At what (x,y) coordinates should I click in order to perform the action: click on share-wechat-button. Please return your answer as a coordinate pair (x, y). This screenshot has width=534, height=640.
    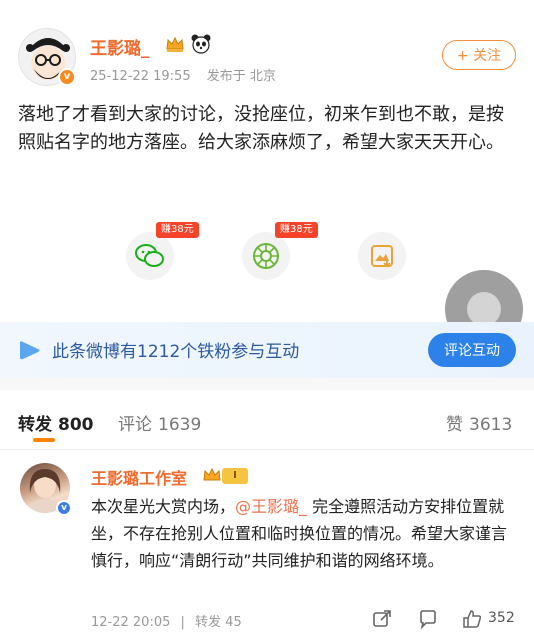
    Looking at the image, I should click on (150, 256).